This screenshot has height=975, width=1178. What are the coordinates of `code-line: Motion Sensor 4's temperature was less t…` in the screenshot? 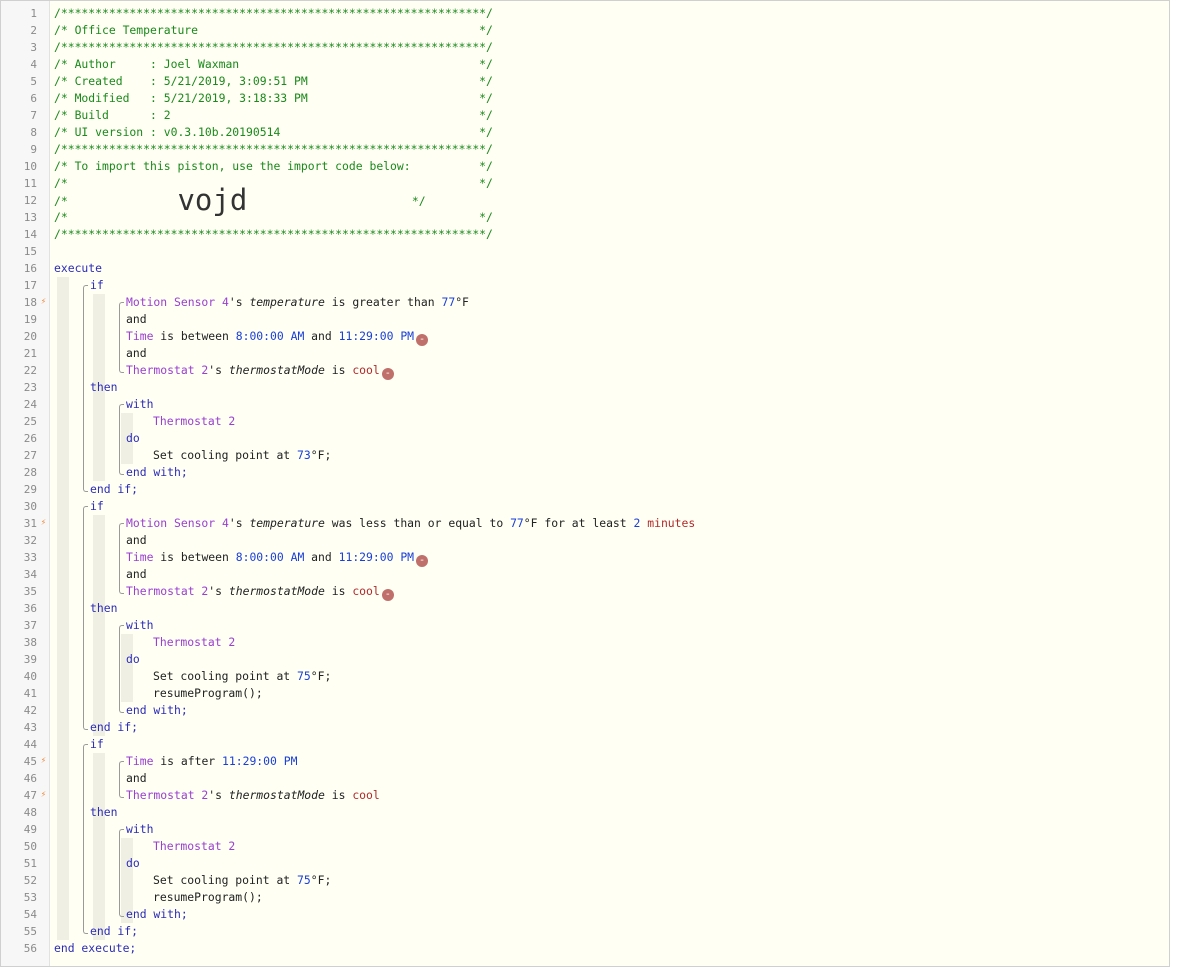 It's located at (410, 523).